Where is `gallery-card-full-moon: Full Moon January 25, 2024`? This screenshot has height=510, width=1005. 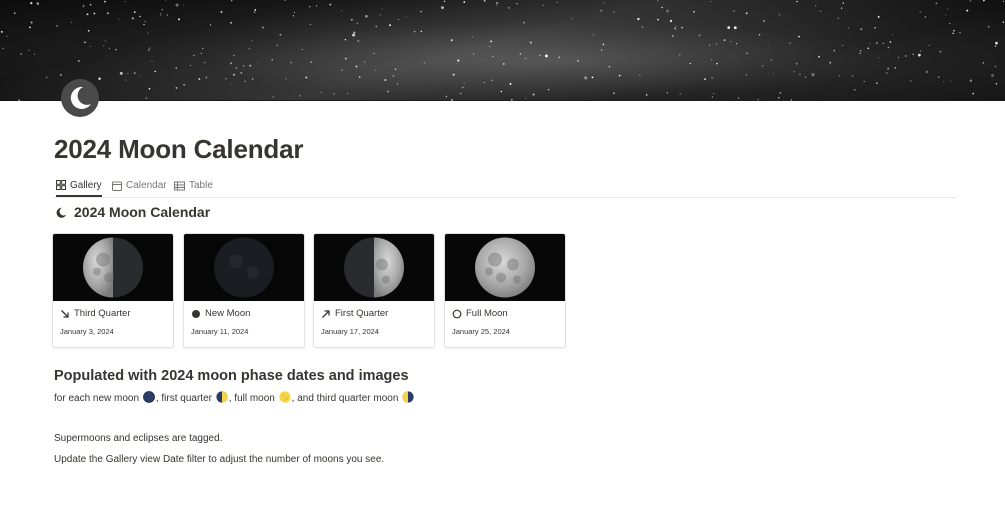
gallery-card-full-moon: Full Moon January 25, 2024 is located at coordinates (505, 290).